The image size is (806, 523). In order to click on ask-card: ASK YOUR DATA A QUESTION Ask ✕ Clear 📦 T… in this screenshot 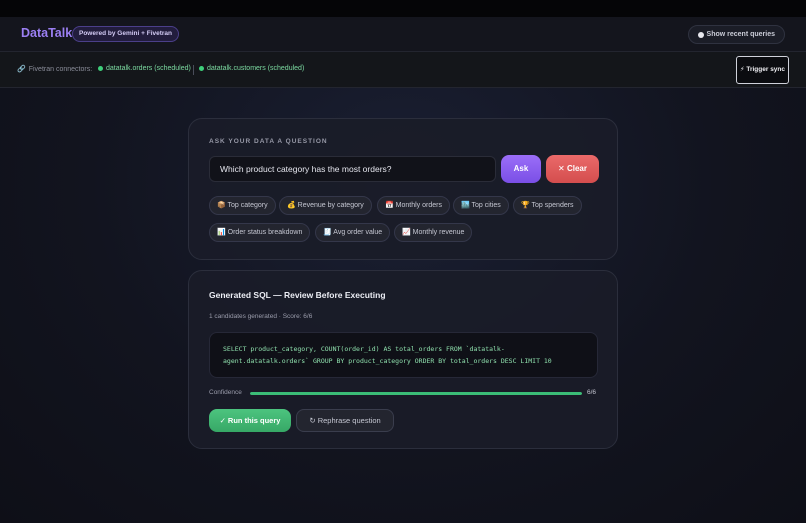, I will do `click(403, 189)`.